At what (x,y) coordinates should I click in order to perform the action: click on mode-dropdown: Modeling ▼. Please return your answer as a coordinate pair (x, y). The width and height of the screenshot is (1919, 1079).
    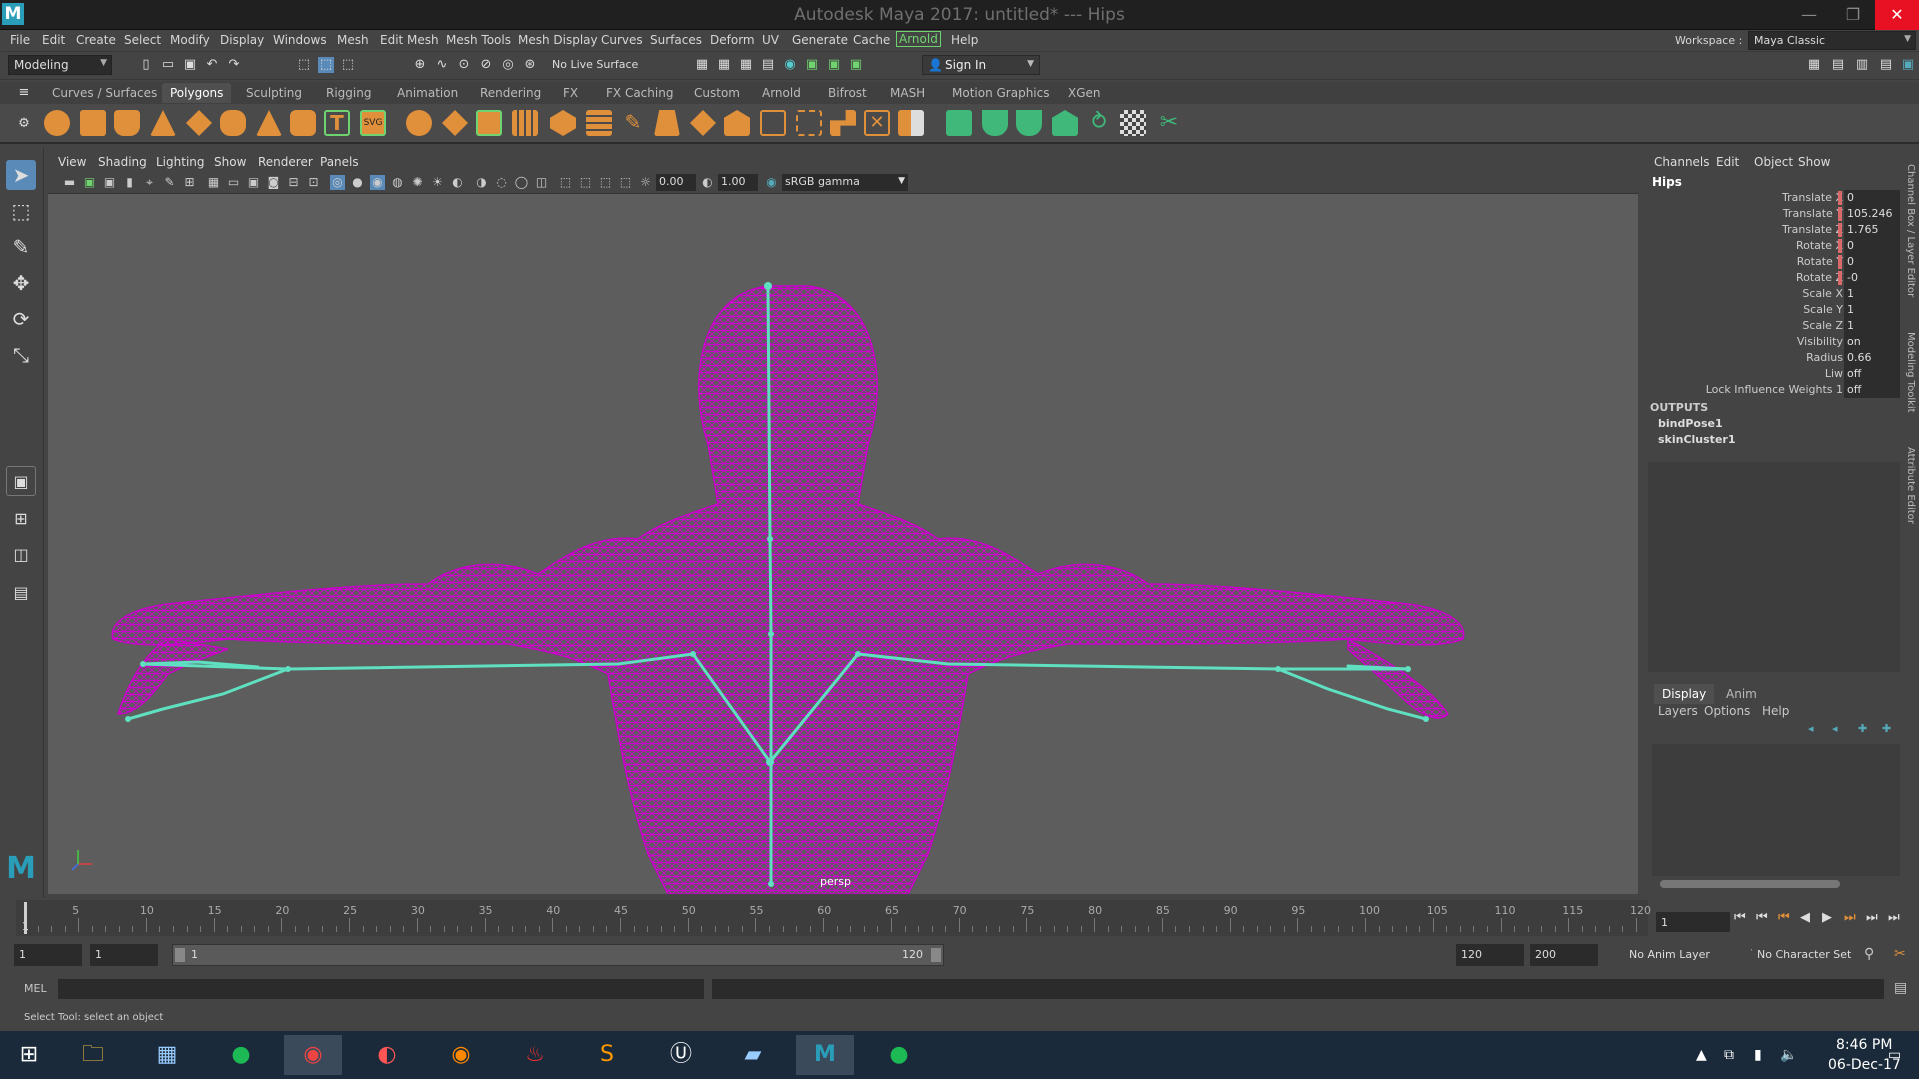
    Looking at the image, I should click on (60, 65).